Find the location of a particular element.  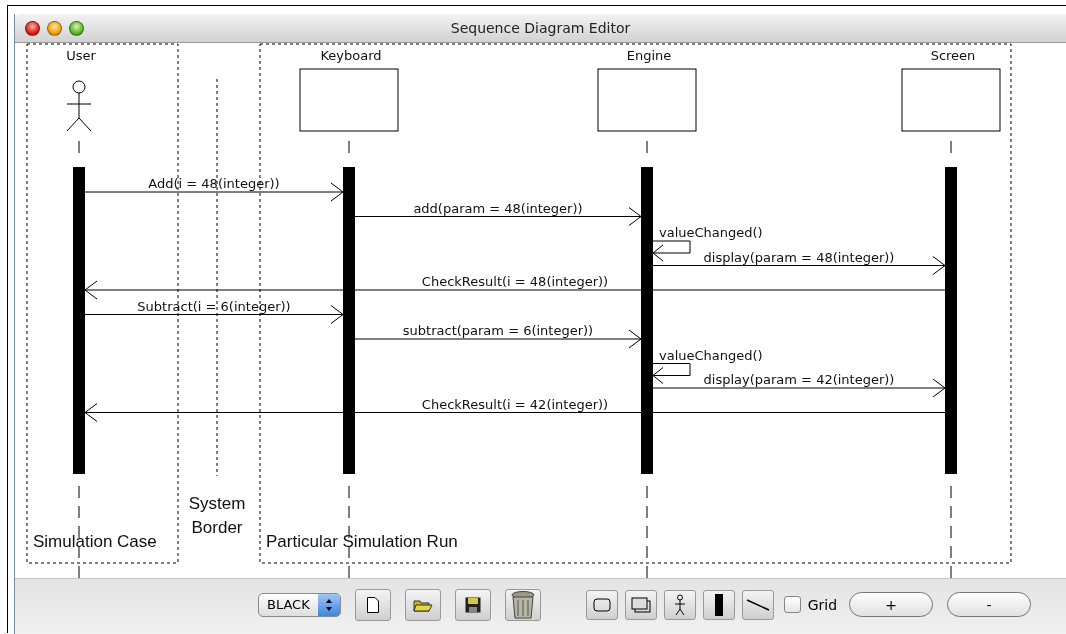

new-file-button is located at coordinates (372, 604).